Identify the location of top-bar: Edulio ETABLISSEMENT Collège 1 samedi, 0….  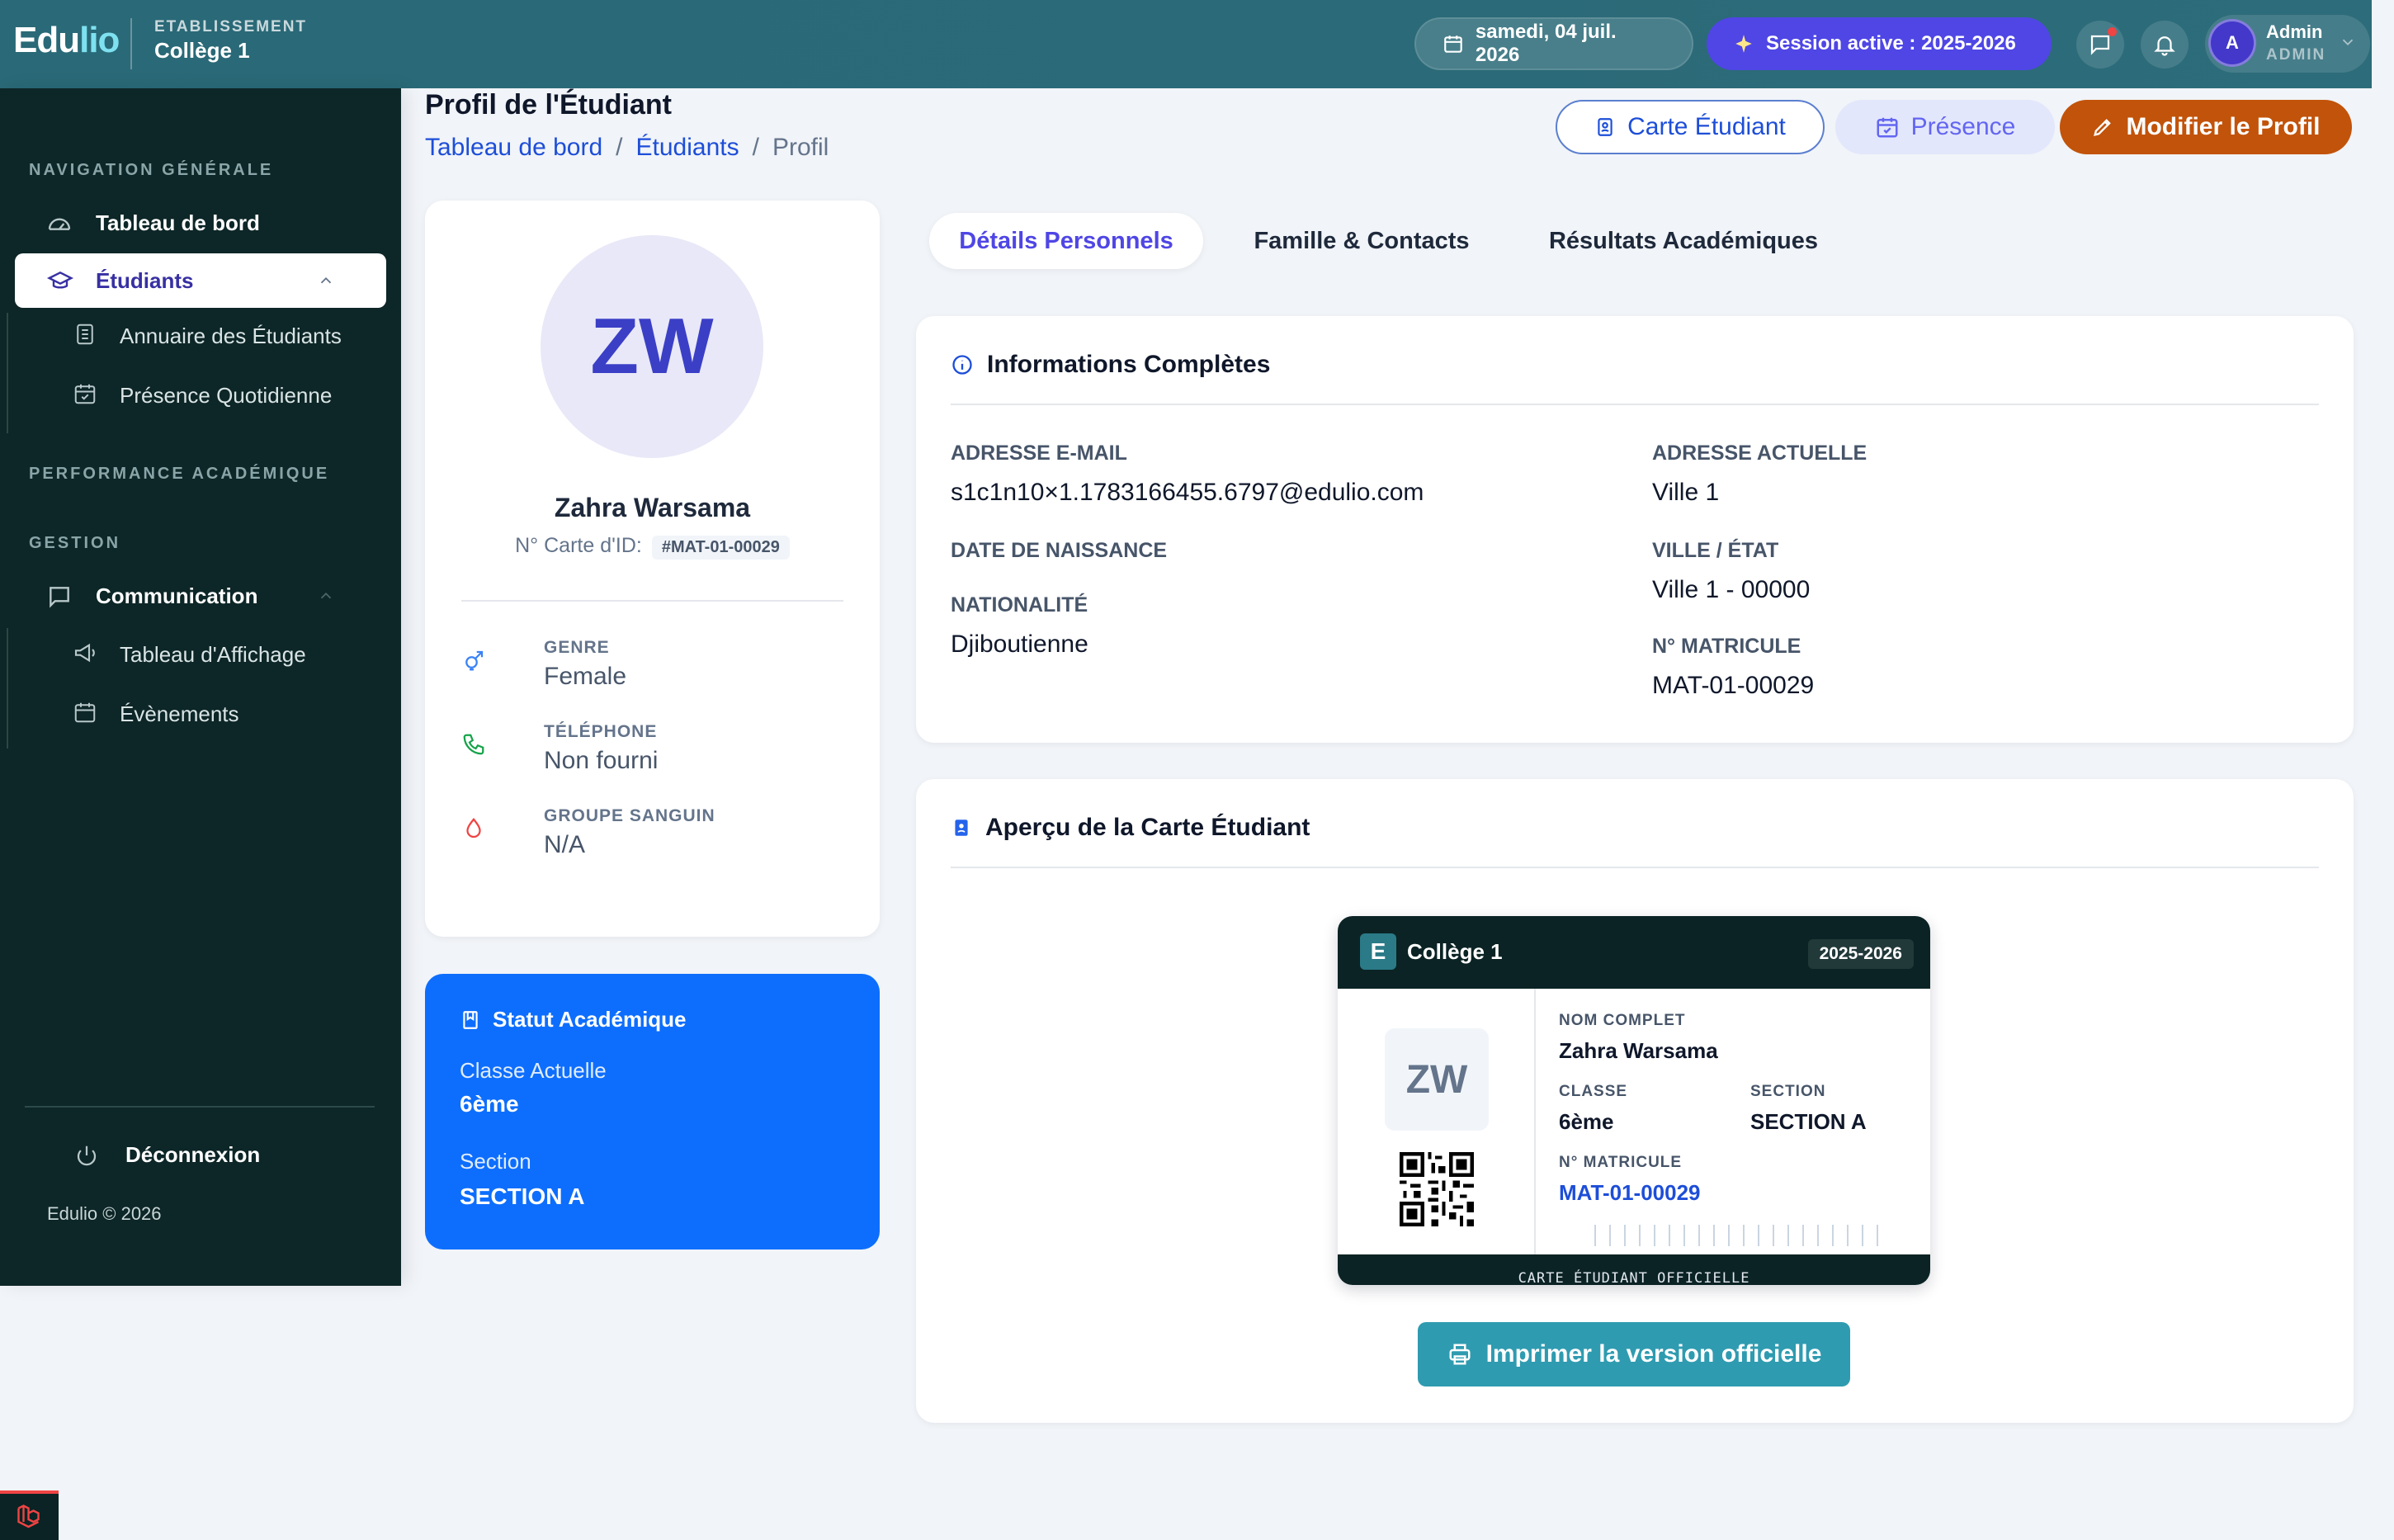
(1186, 44).